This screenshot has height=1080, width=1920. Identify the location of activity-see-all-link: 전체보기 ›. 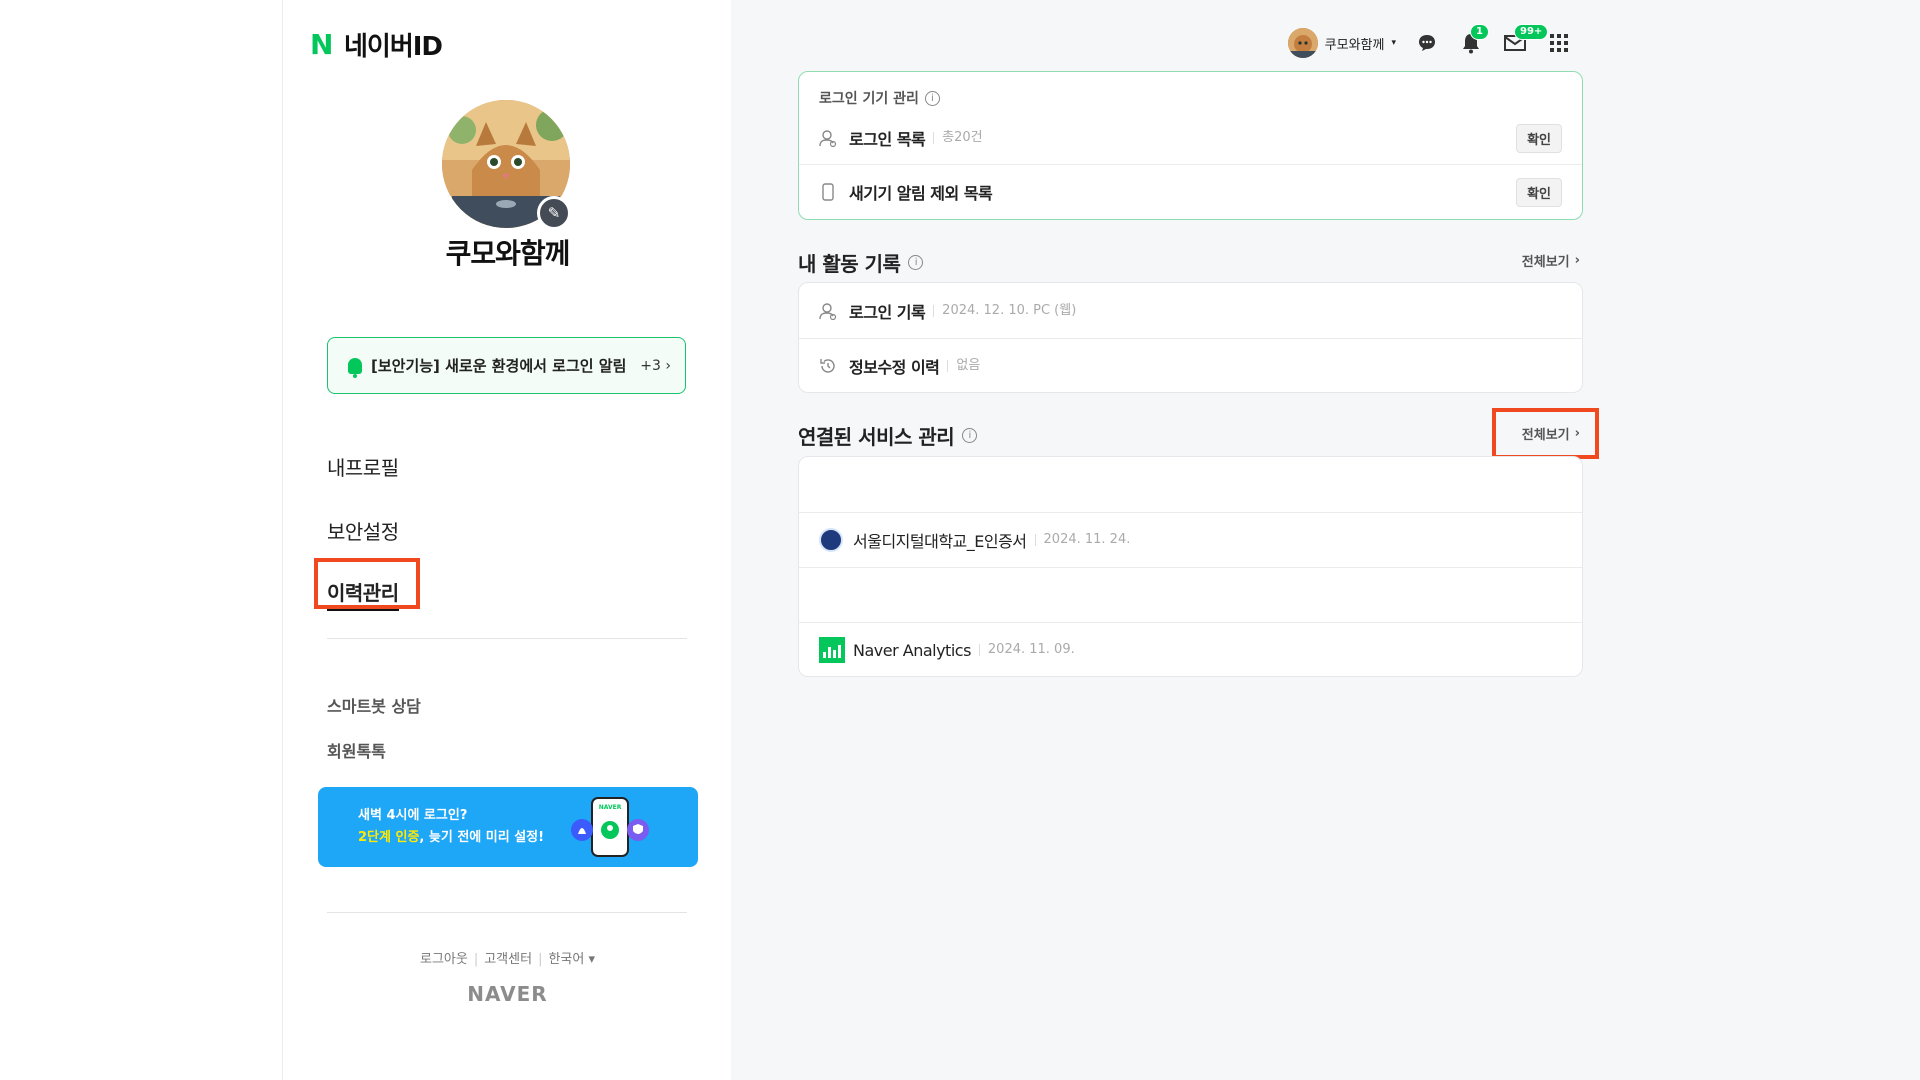
(1551, 260).